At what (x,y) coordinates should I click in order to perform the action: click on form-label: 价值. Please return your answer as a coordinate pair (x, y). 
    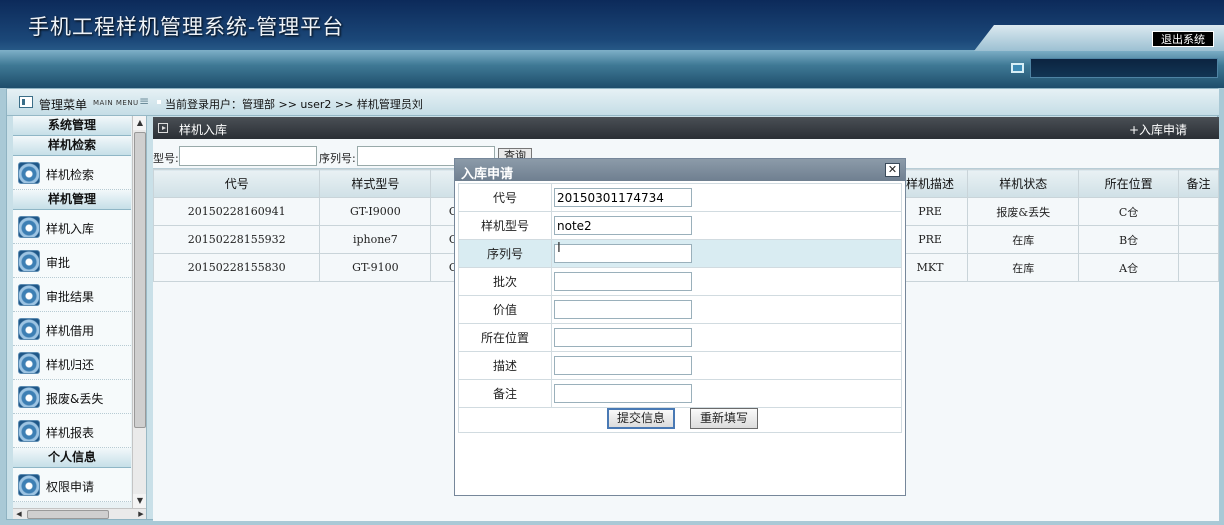
    Looking at the image, I should click on (505, 309).